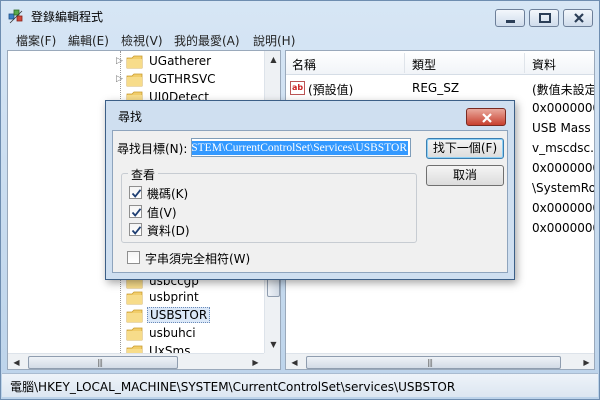 The image size is (600, 400). I want to click on tree-item-ugthrsvc: ▷ UGTHRSVC, so click(137, 80).